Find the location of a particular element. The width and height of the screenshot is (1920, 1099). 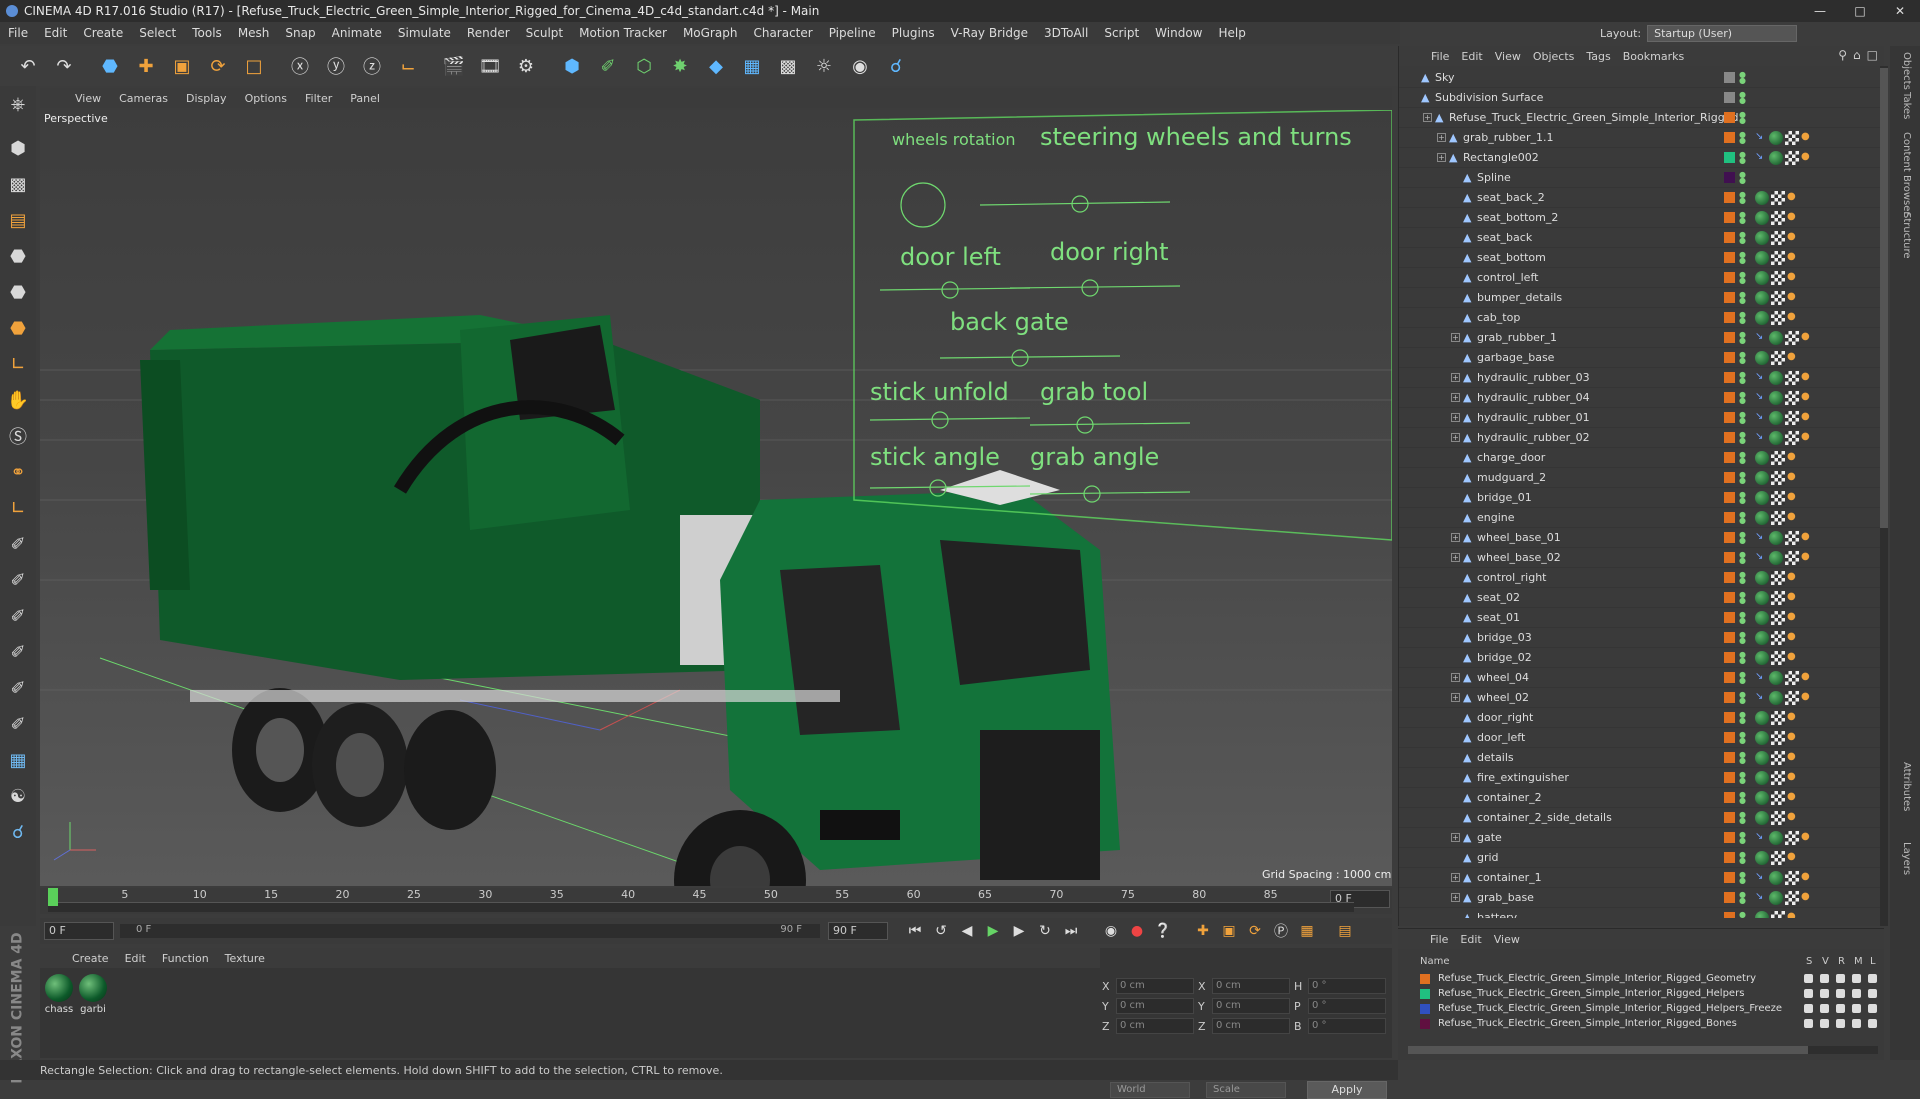

redo-icon: ↷ is located at coordinates (64, 66).